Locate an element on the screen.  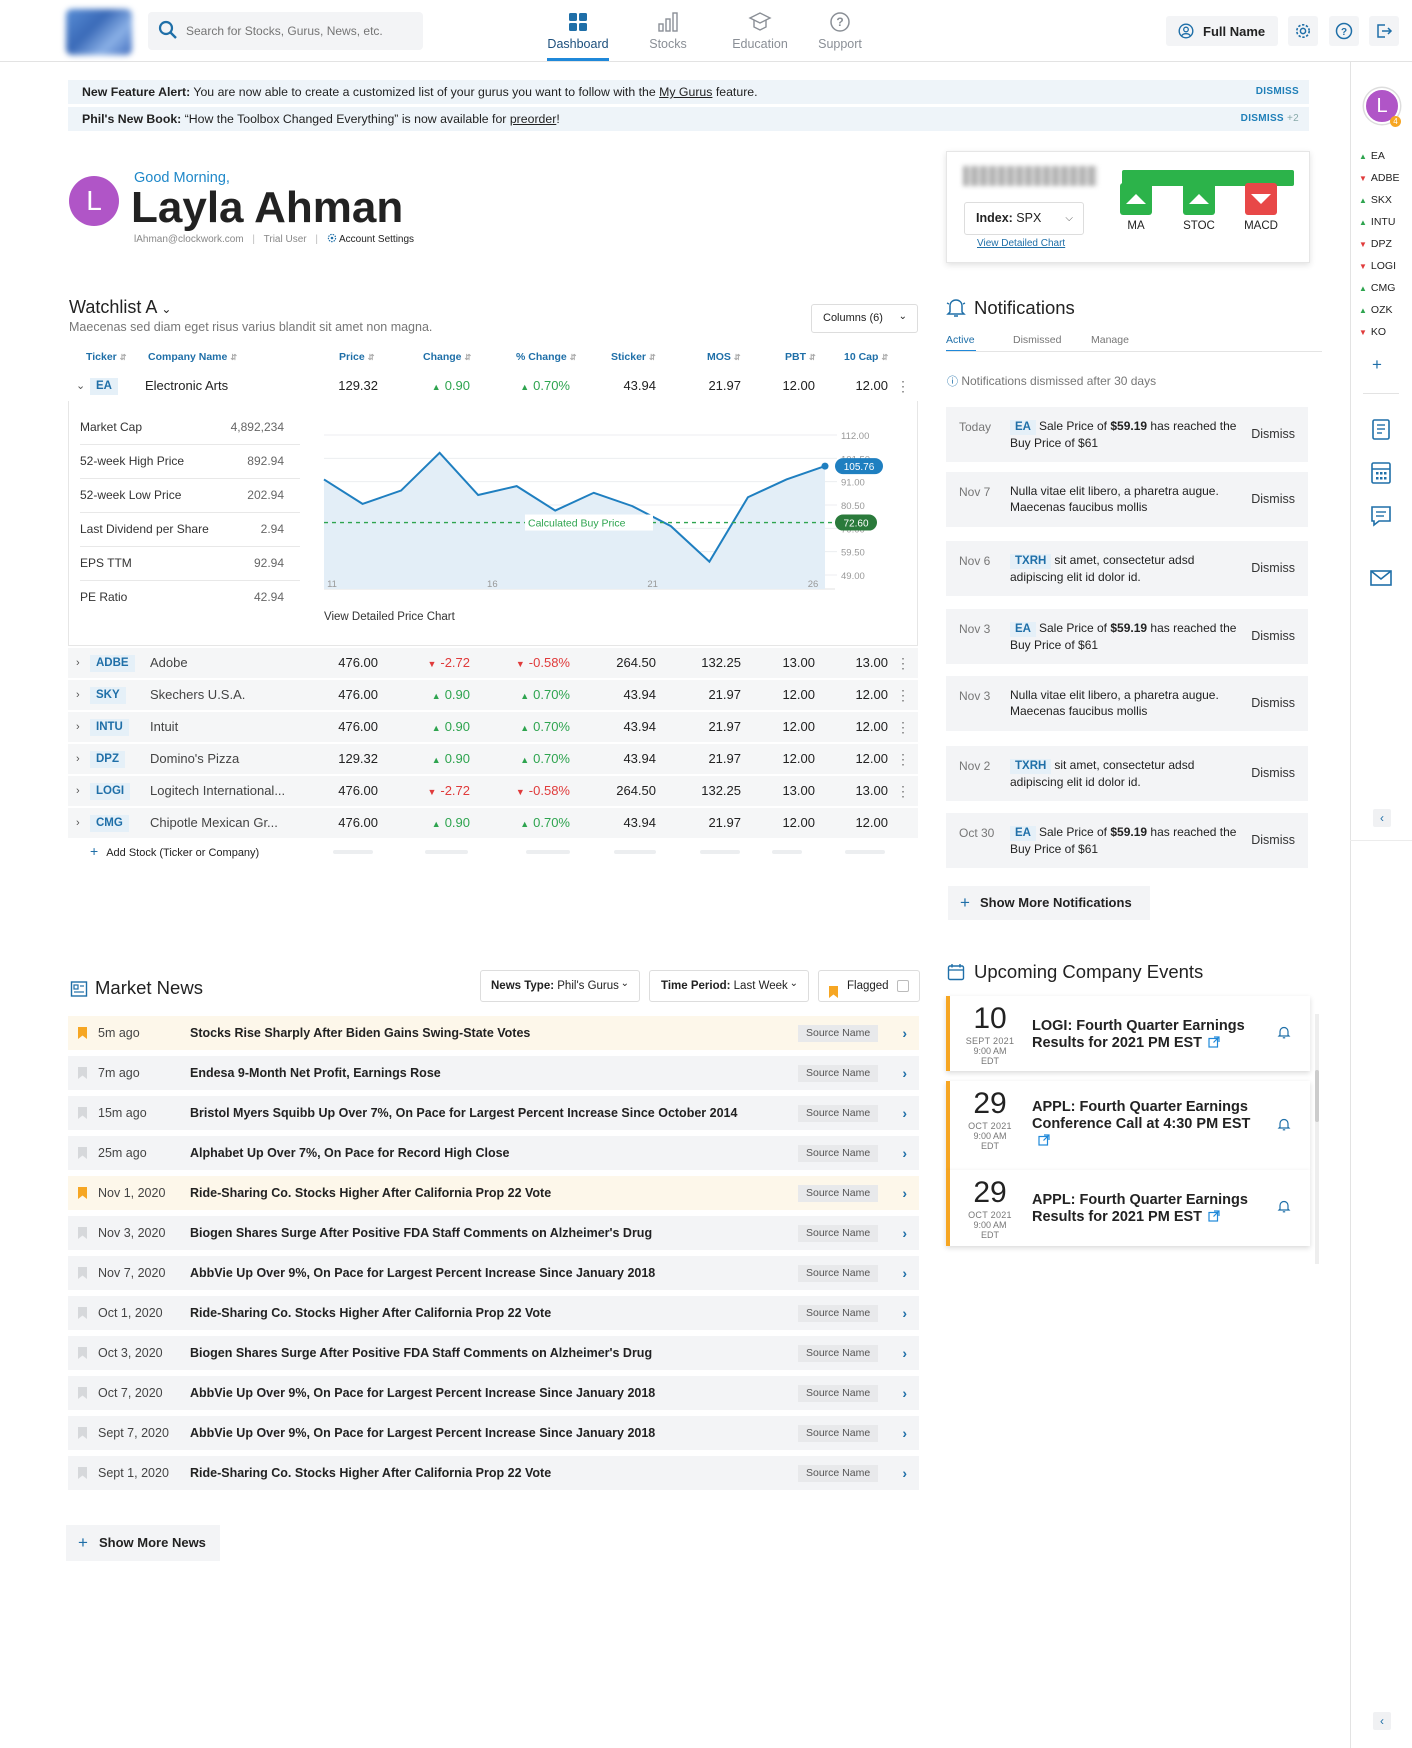
chat-icon is located at coordinates (1381, 518).